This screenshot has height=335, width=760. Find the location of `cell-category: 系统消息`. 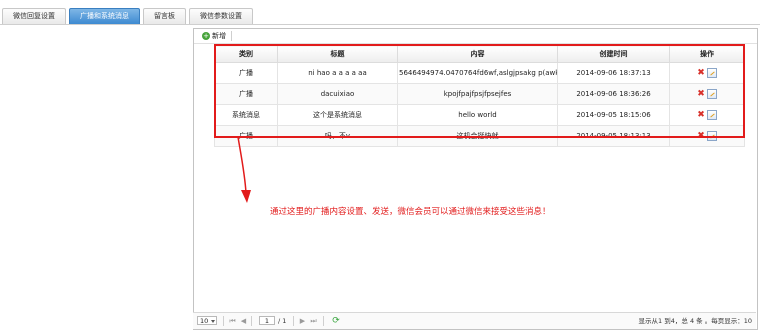

cell-category: 系统消息 is located at coordinates (246, 115).